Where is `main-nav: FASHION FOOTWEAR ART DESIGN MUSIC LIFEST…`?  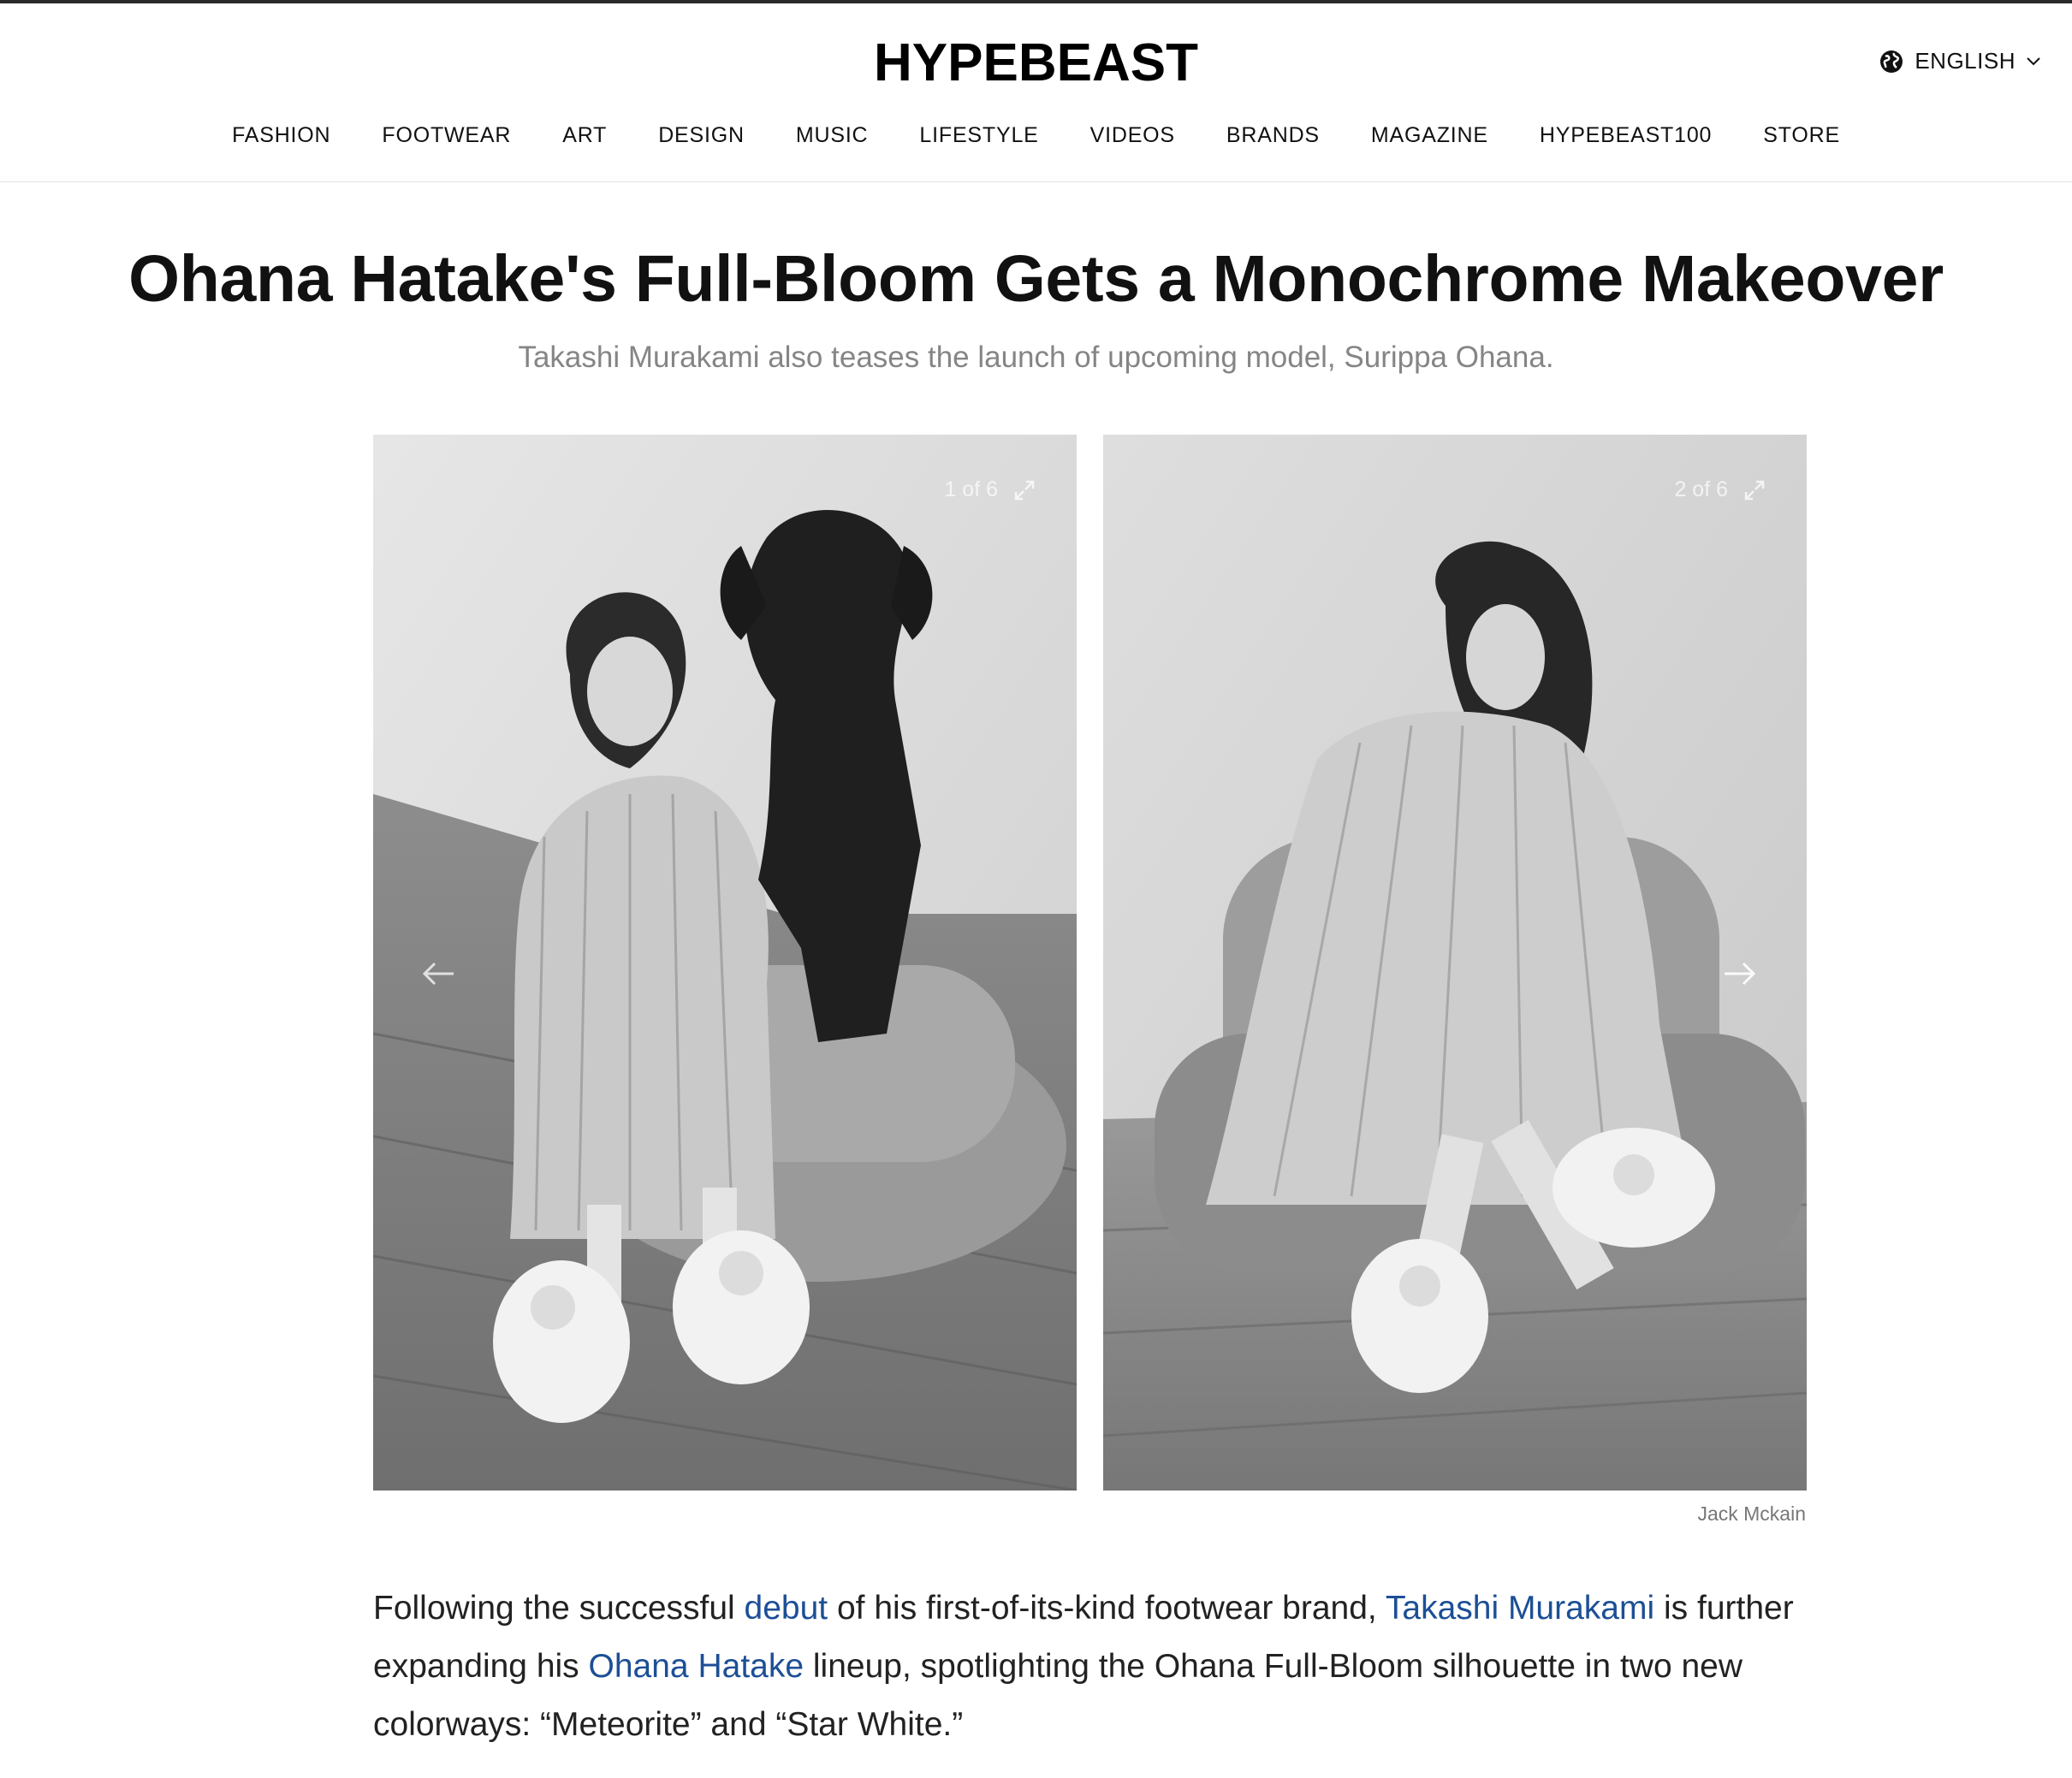
main-nav: FASHION FOOTWEAR ART DESIGN MUSIC LIFEST… is located at coordinates (1036, 135).